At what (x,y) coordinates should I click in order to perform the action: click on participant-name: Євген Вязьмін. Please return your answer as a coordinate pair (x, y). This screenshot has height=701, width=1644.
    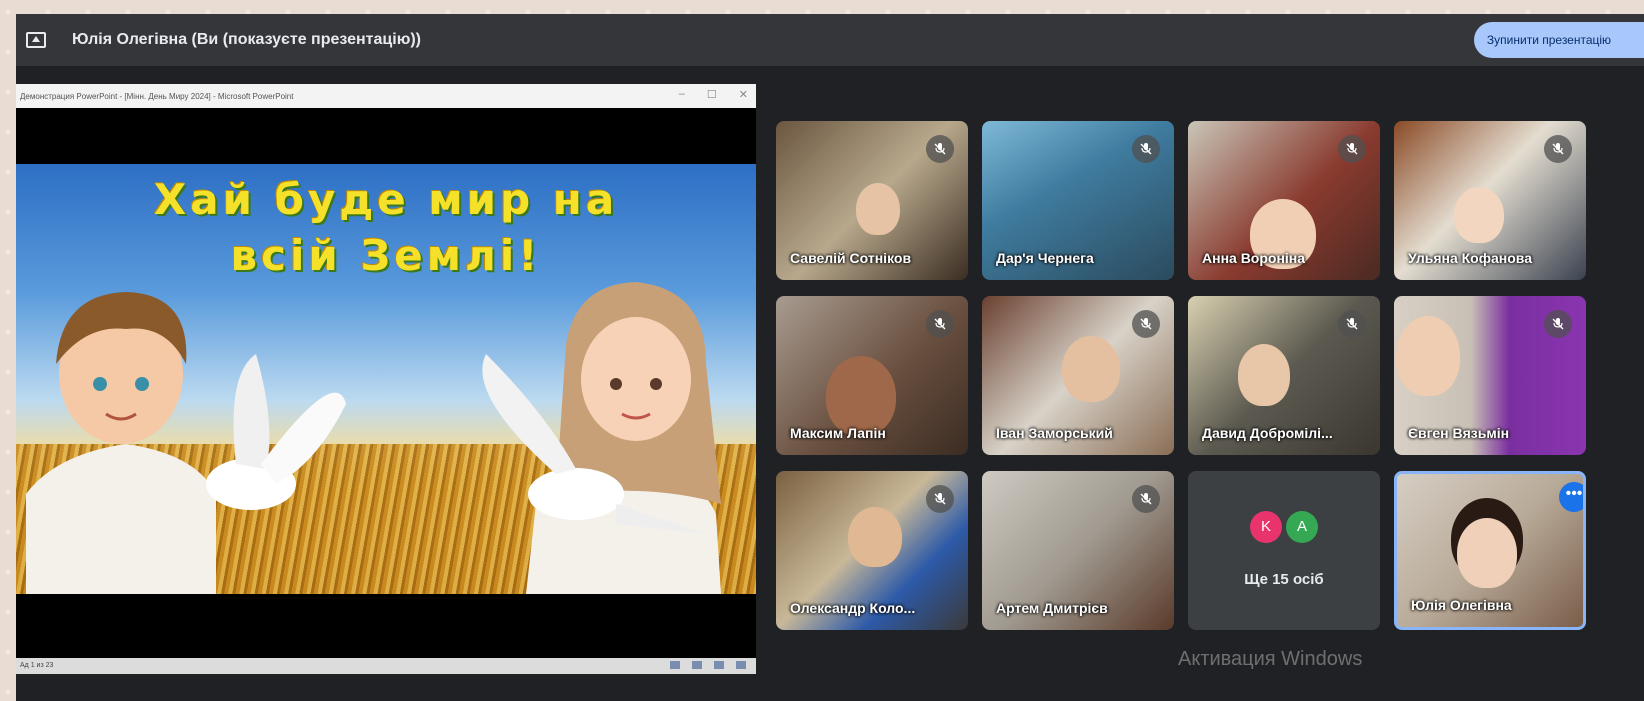
    Looking at the image, I should click on (1459, 433).